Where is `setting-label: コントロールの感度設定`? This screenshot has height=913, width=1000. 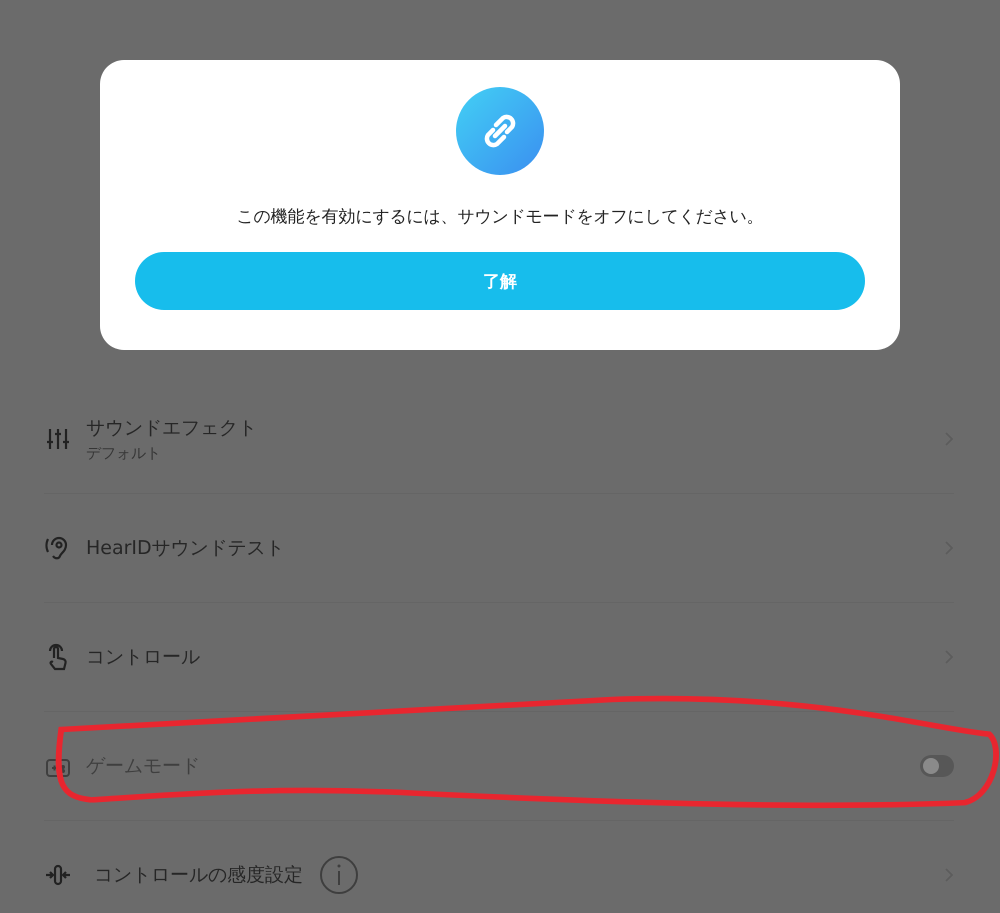 setting-label: コントロールの感度設定 is located at coordinates (198, 875).